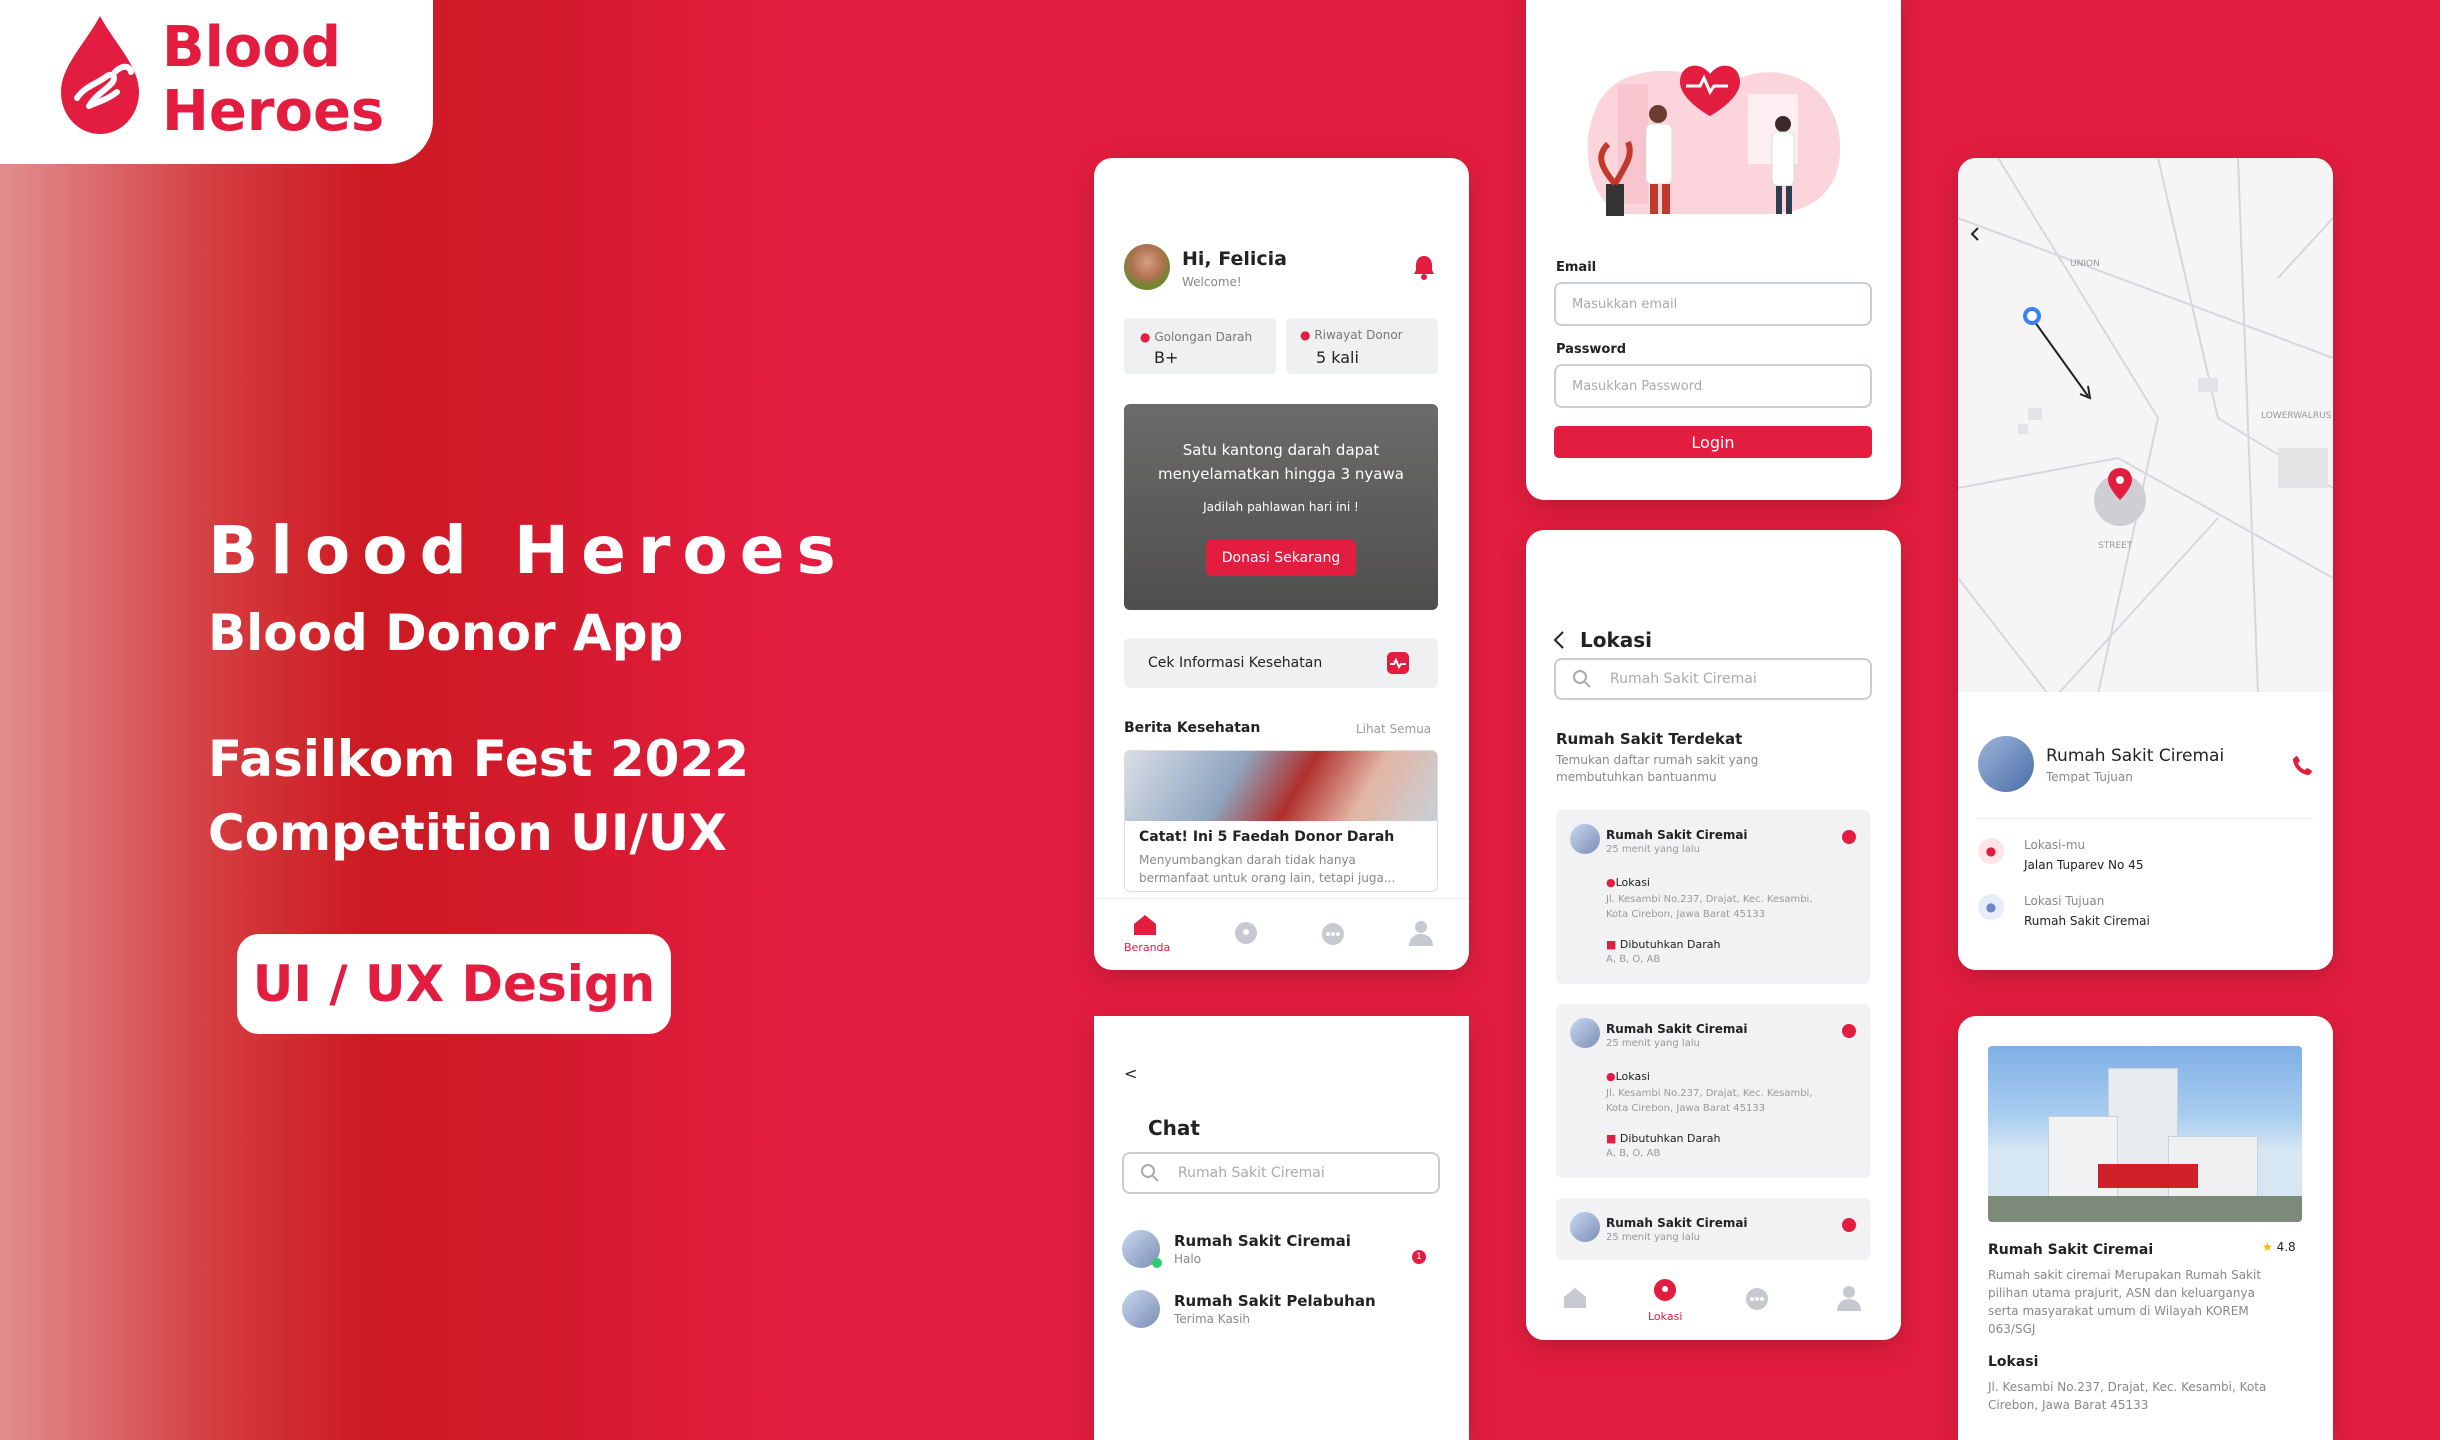 This screenshot has height=1440, width=2440. I want to click on map-label-union: UNION, so click(2085, 264).